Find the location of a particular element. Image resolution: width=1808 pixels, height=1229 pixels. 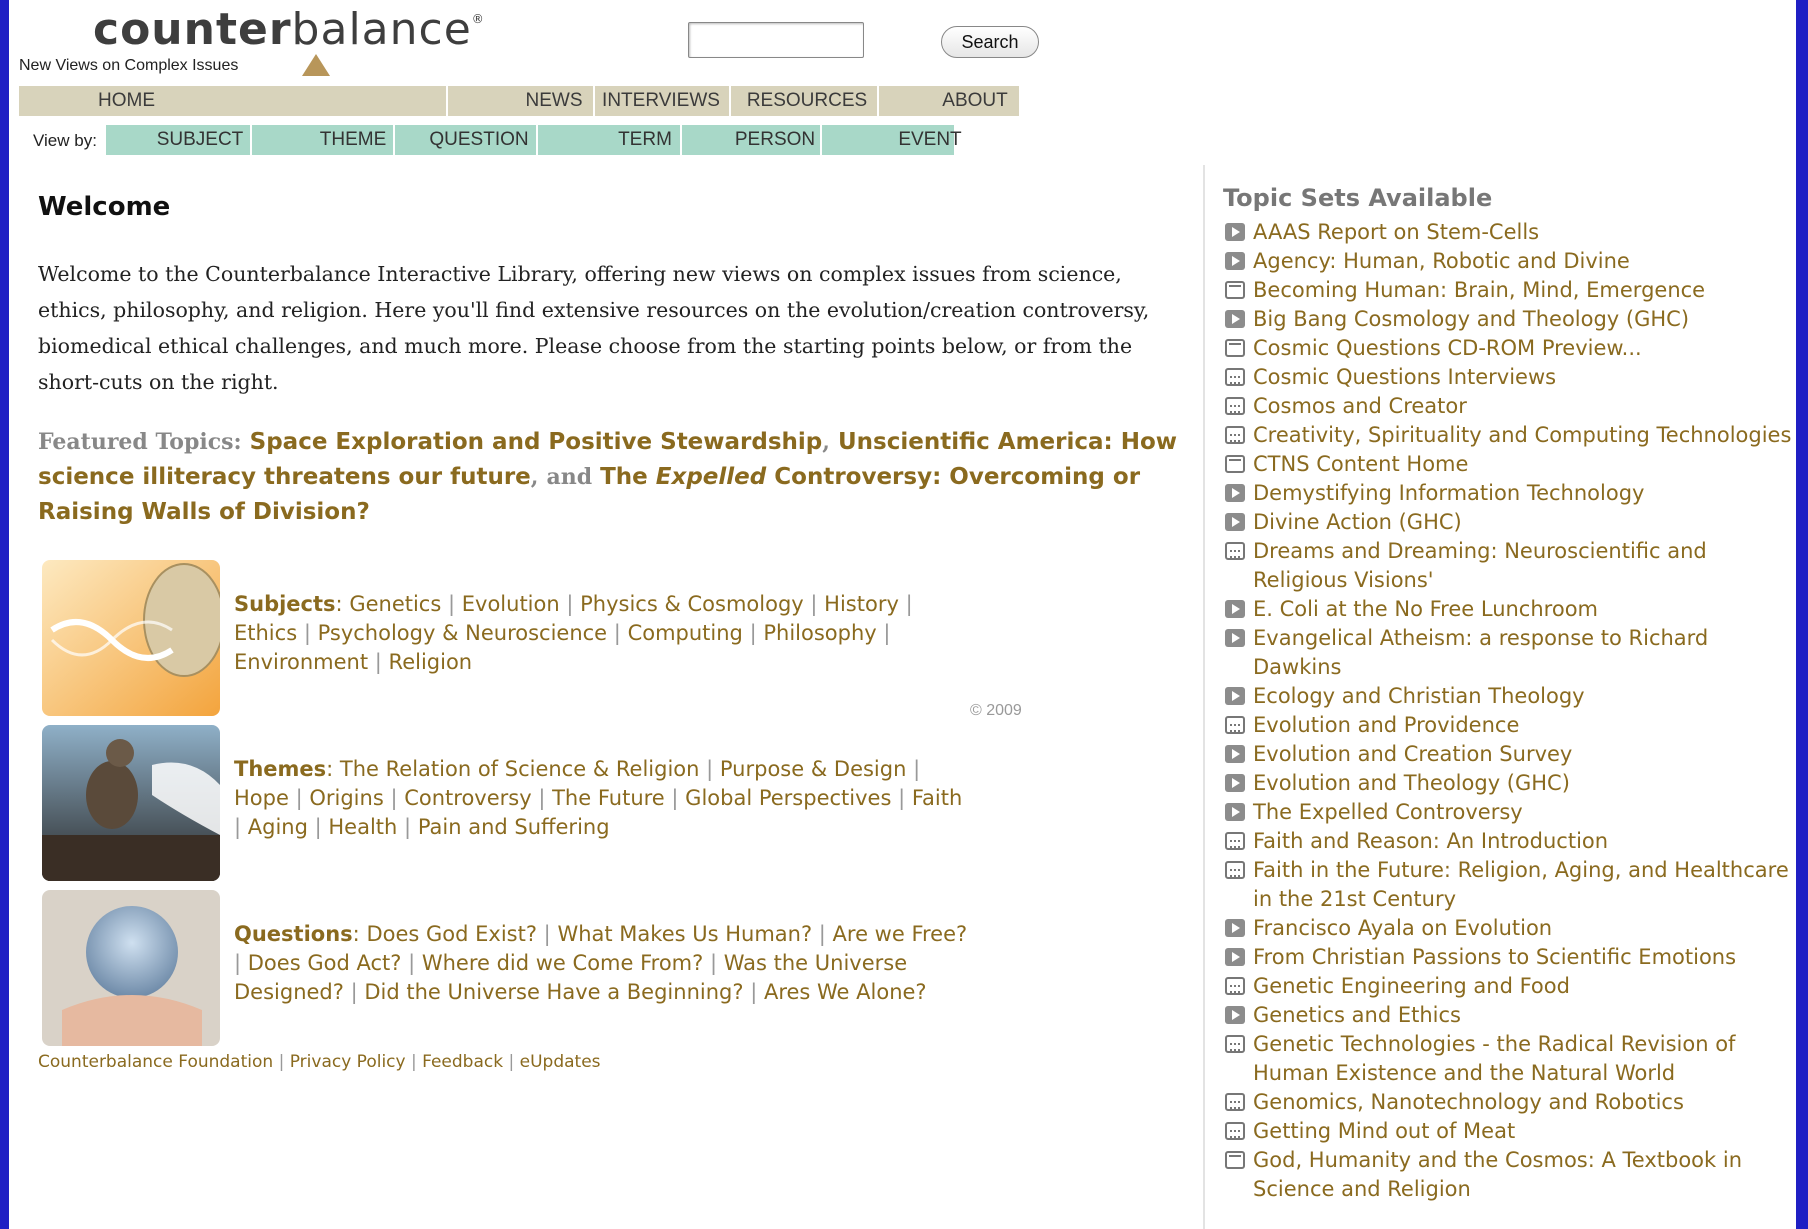

viewby-term: TERM is located at coordinates (645, 140).